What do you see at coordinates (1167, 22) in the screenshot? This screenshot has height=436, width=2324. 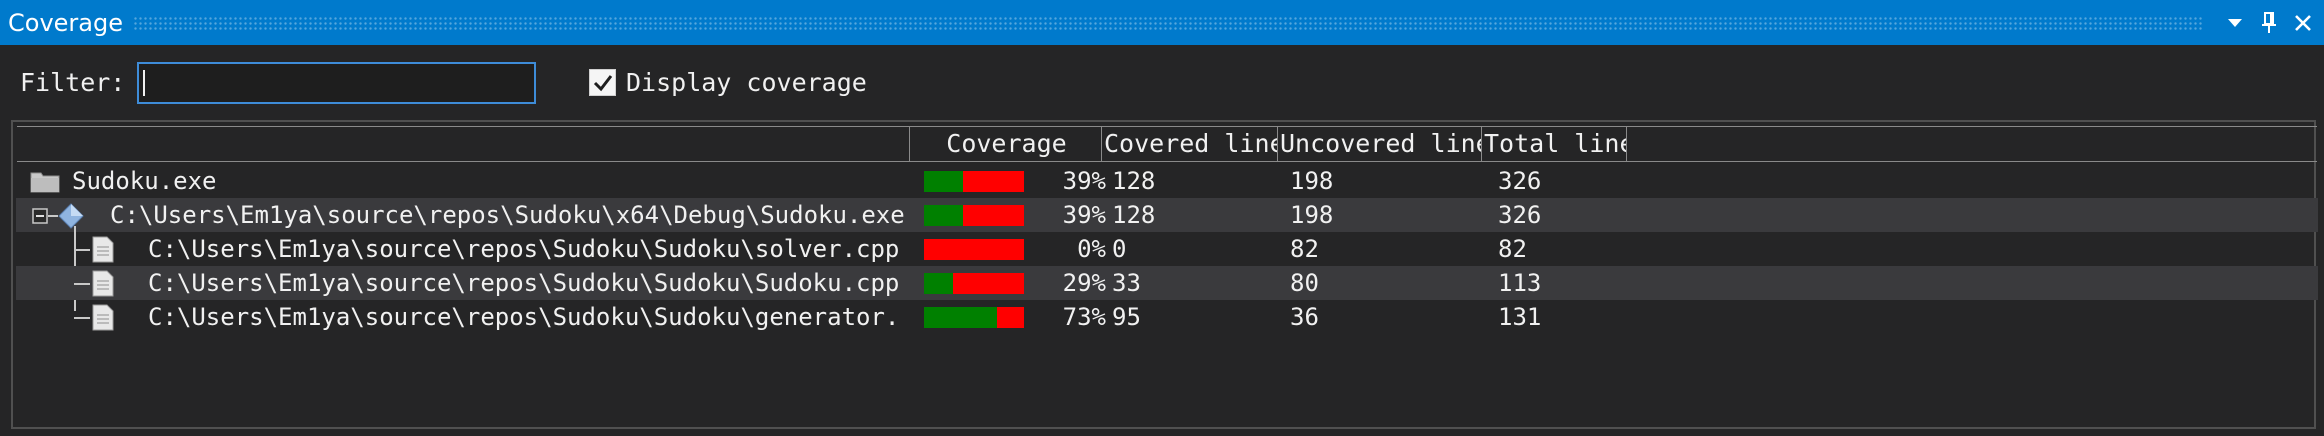 I see `title-grip` at bounding box center [1167, 22].